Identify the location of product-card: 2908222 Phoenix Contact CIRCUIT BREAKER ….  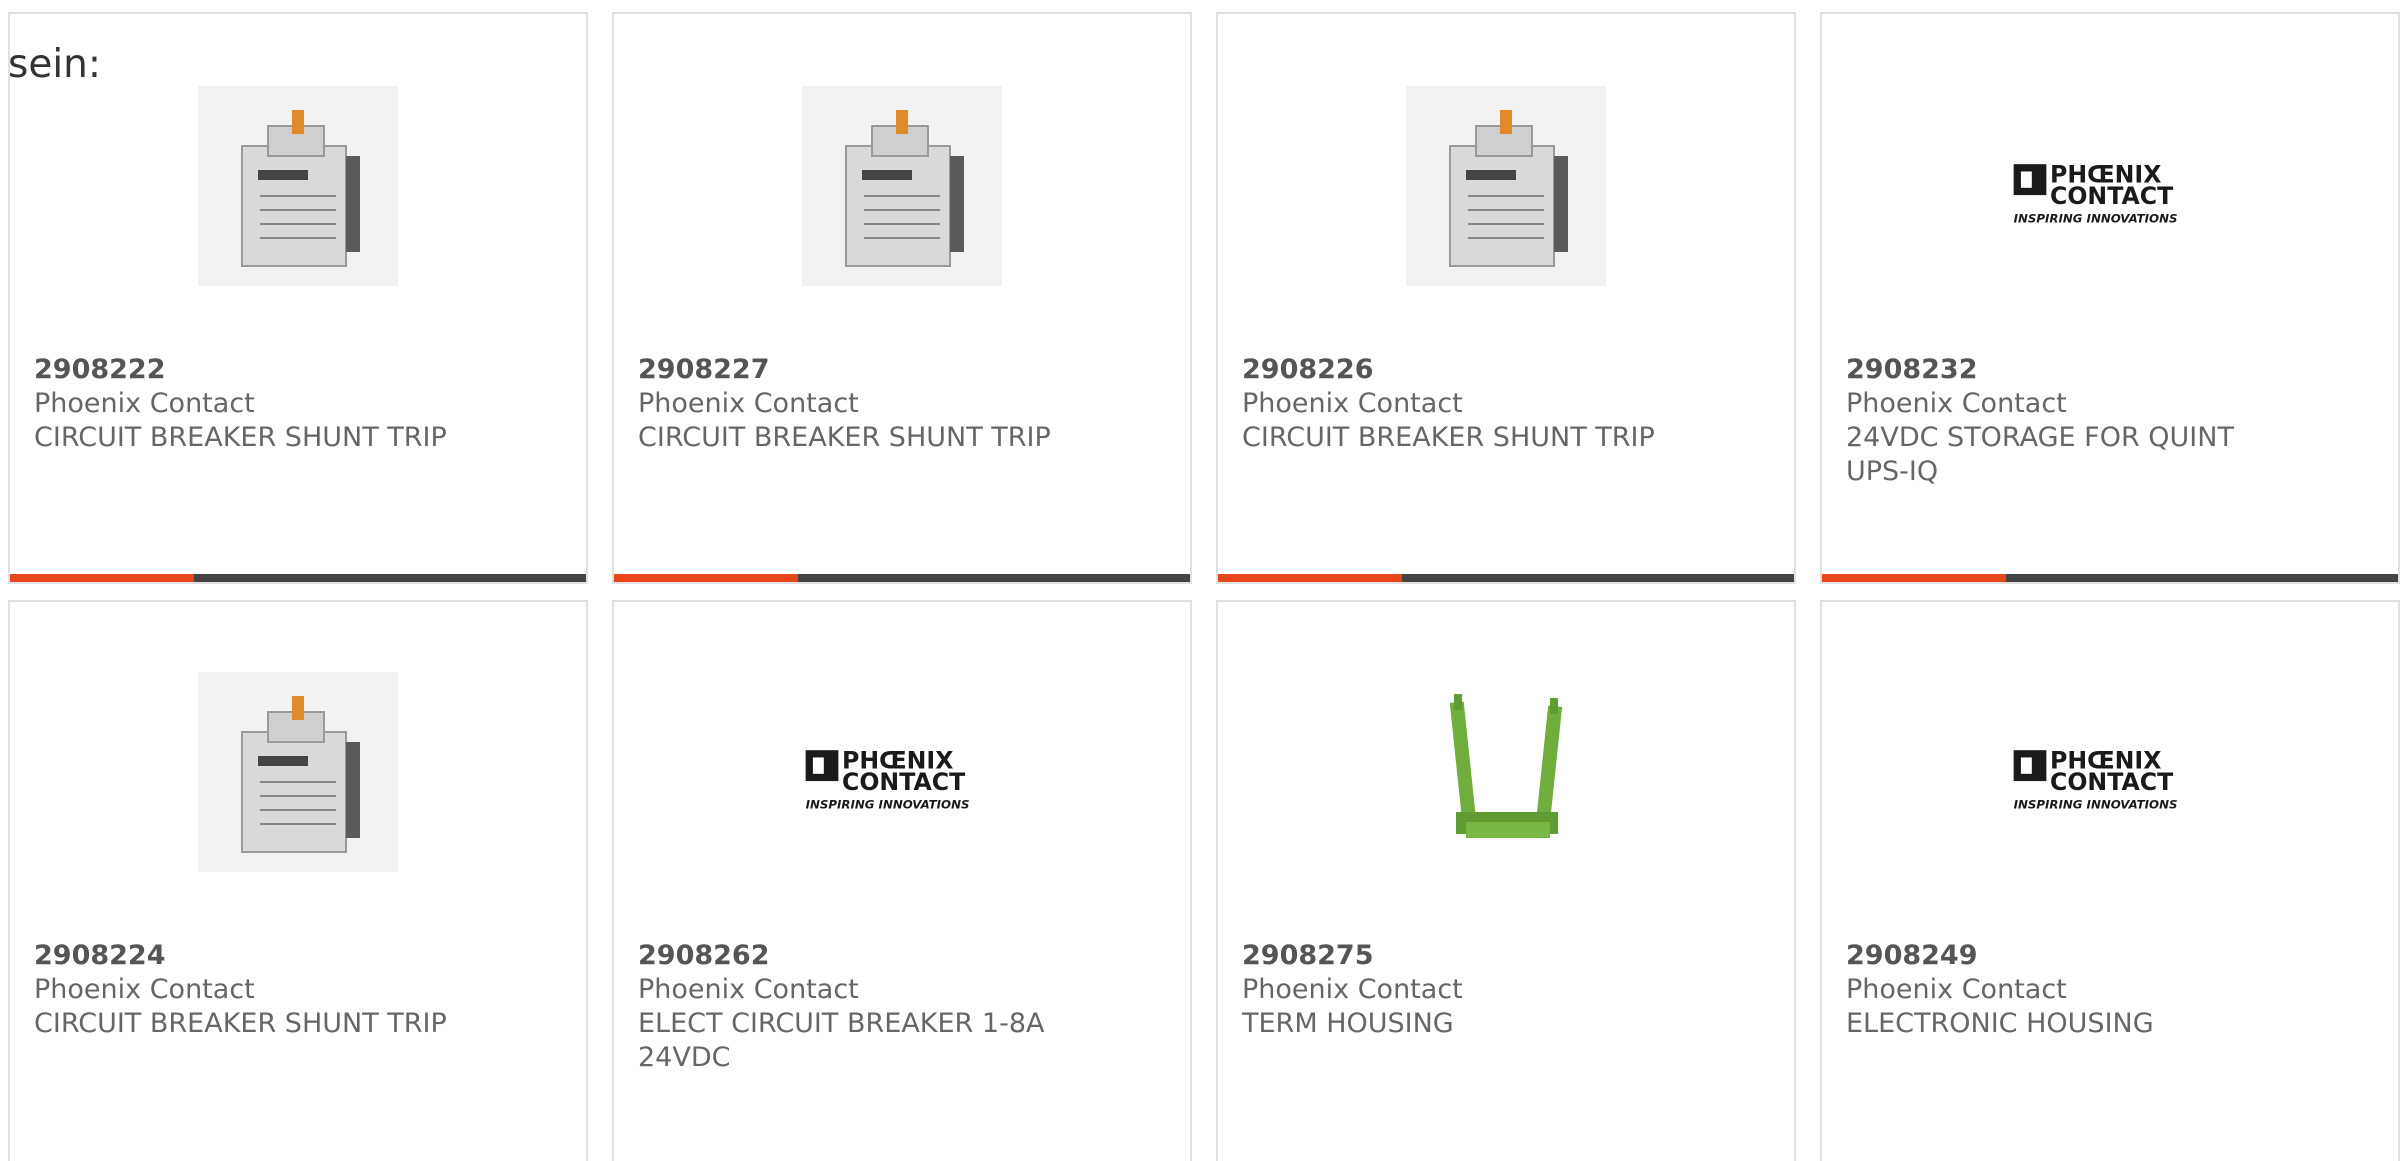
(298, 298).